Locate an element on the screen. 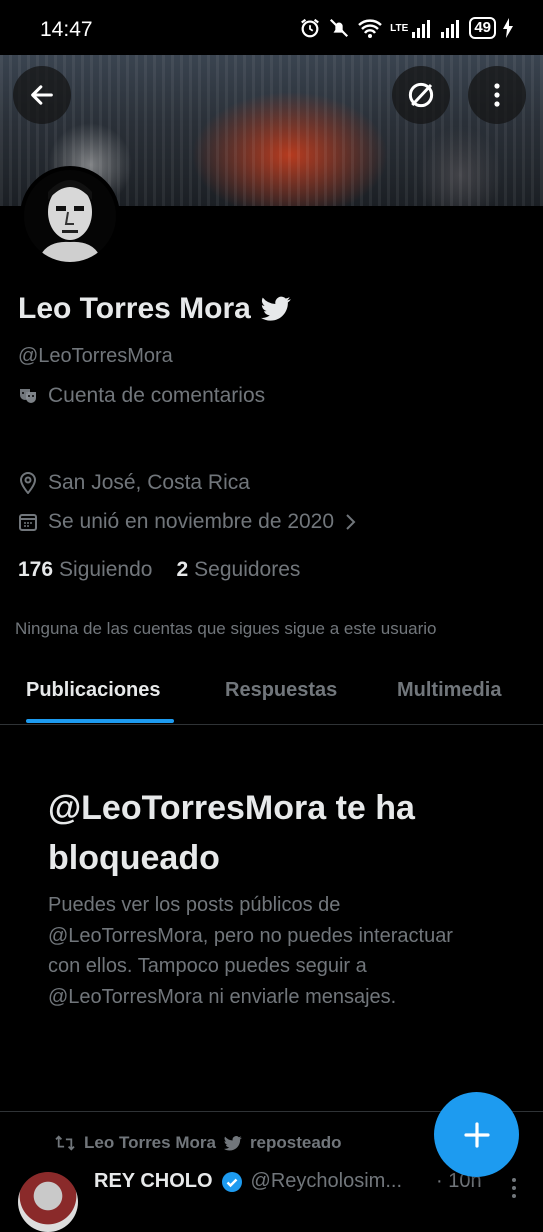 The image size is (543, 1232). bird-icon-small is located at coordinates (232, 1142).